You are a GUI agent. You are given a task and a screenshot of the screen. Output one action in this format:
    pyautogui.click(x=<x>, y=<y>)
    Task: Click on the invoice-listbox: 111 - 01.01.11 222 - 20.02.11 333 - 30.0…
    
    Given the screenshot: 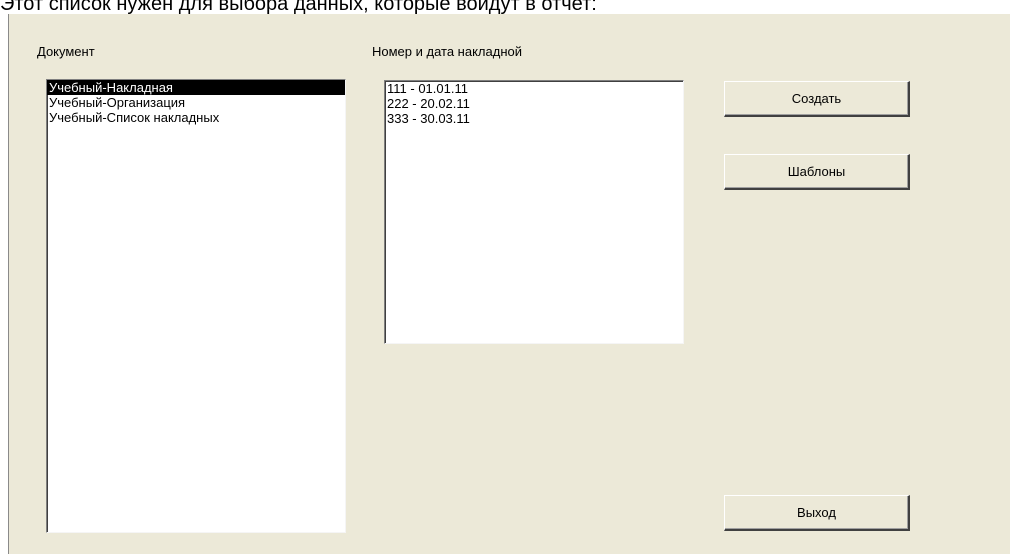 What is the action you would take?
    pyautogui.click(x=534, y=212)
    